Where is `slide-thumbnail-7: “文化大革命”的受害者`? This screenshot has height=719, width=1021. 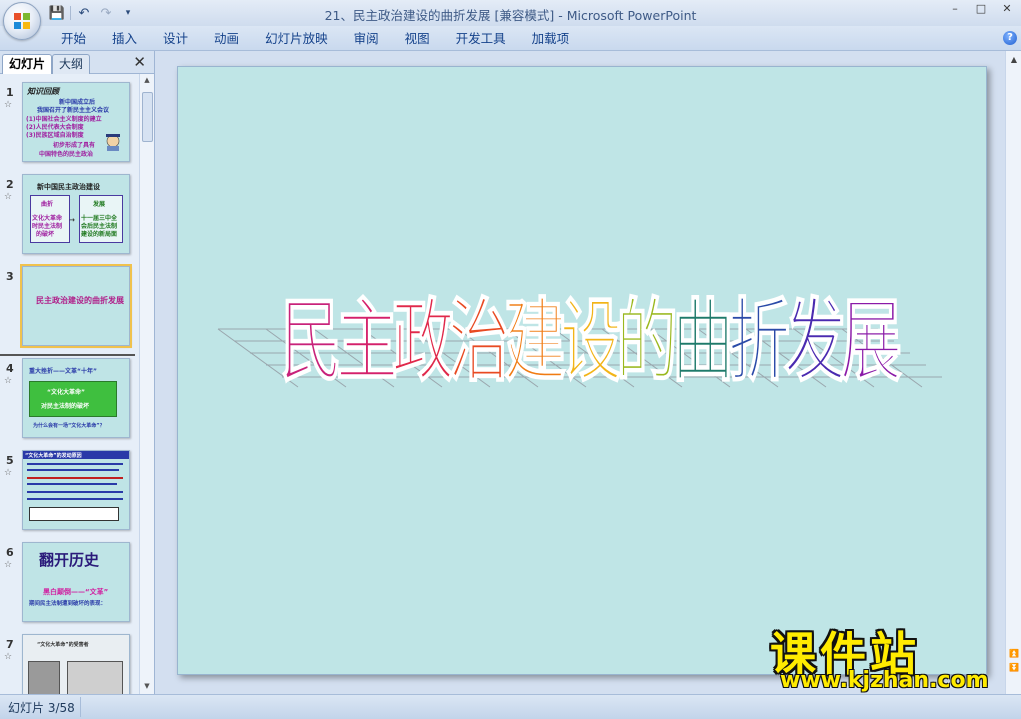
slide-thumbnail-7: “文化大革命”的受害者 is located at coordinates (76, 664).